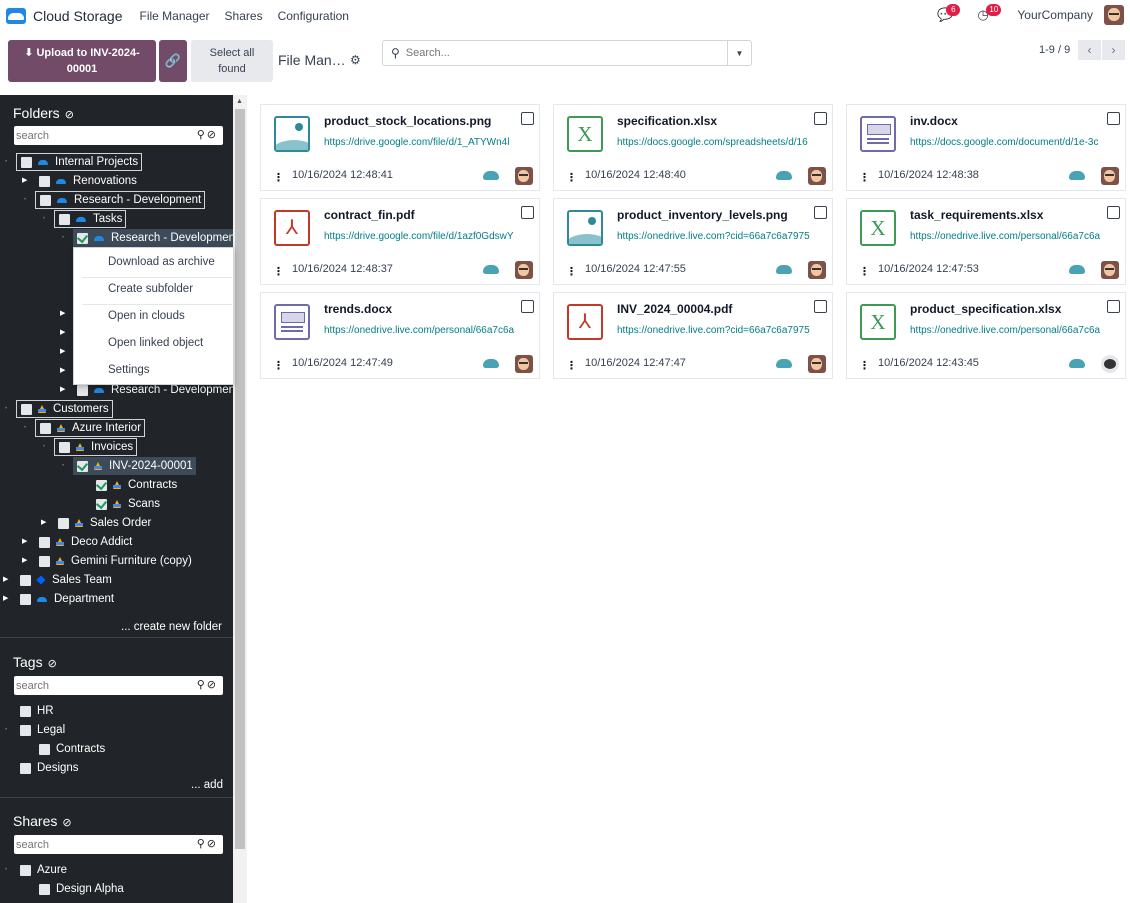 The width and height of the screenshot is (1130, 903). I want to click on tree-node-azure-interior: Azure Interior, so click(90, 428).